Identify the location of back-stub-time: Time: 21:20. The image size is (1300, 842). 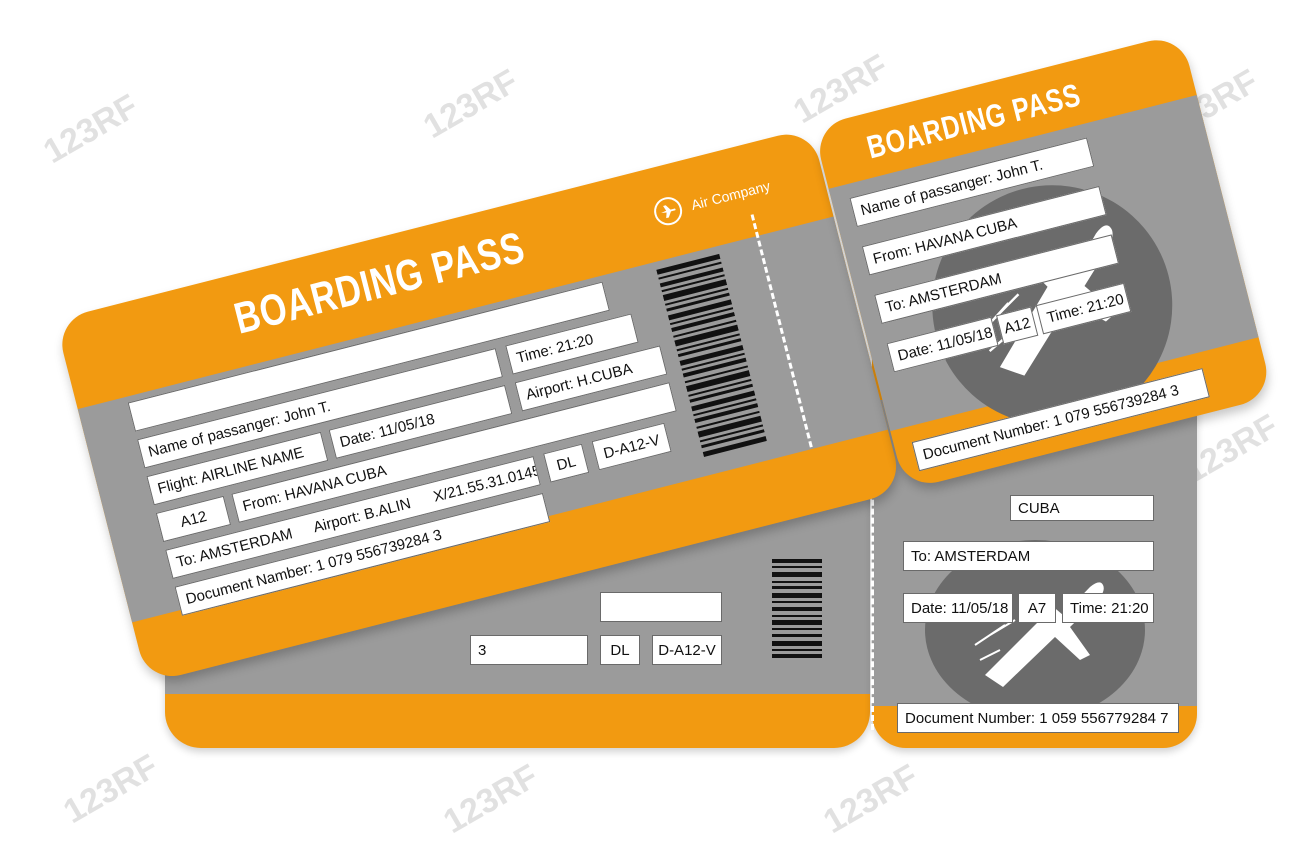
(1108, 608).